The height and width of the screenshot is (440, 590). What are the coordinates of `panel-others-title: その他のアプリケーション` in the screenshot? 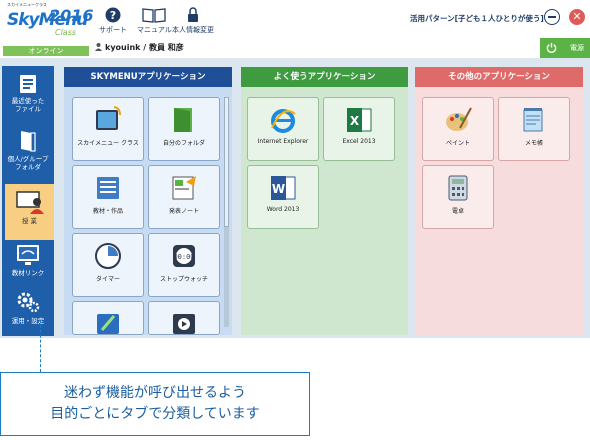 It's located at (499, 77).